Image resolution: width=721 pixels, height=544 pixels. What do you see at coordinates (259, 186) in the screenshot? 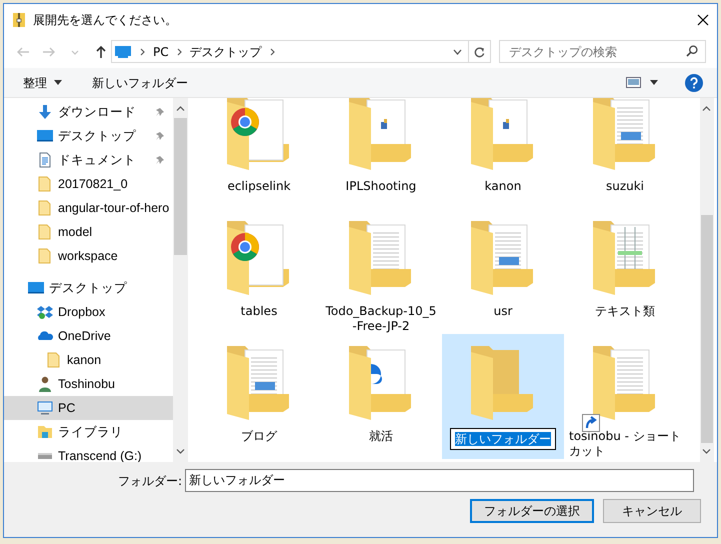
I see `folder-name: eclipselink` at bounding box center [259, 186].